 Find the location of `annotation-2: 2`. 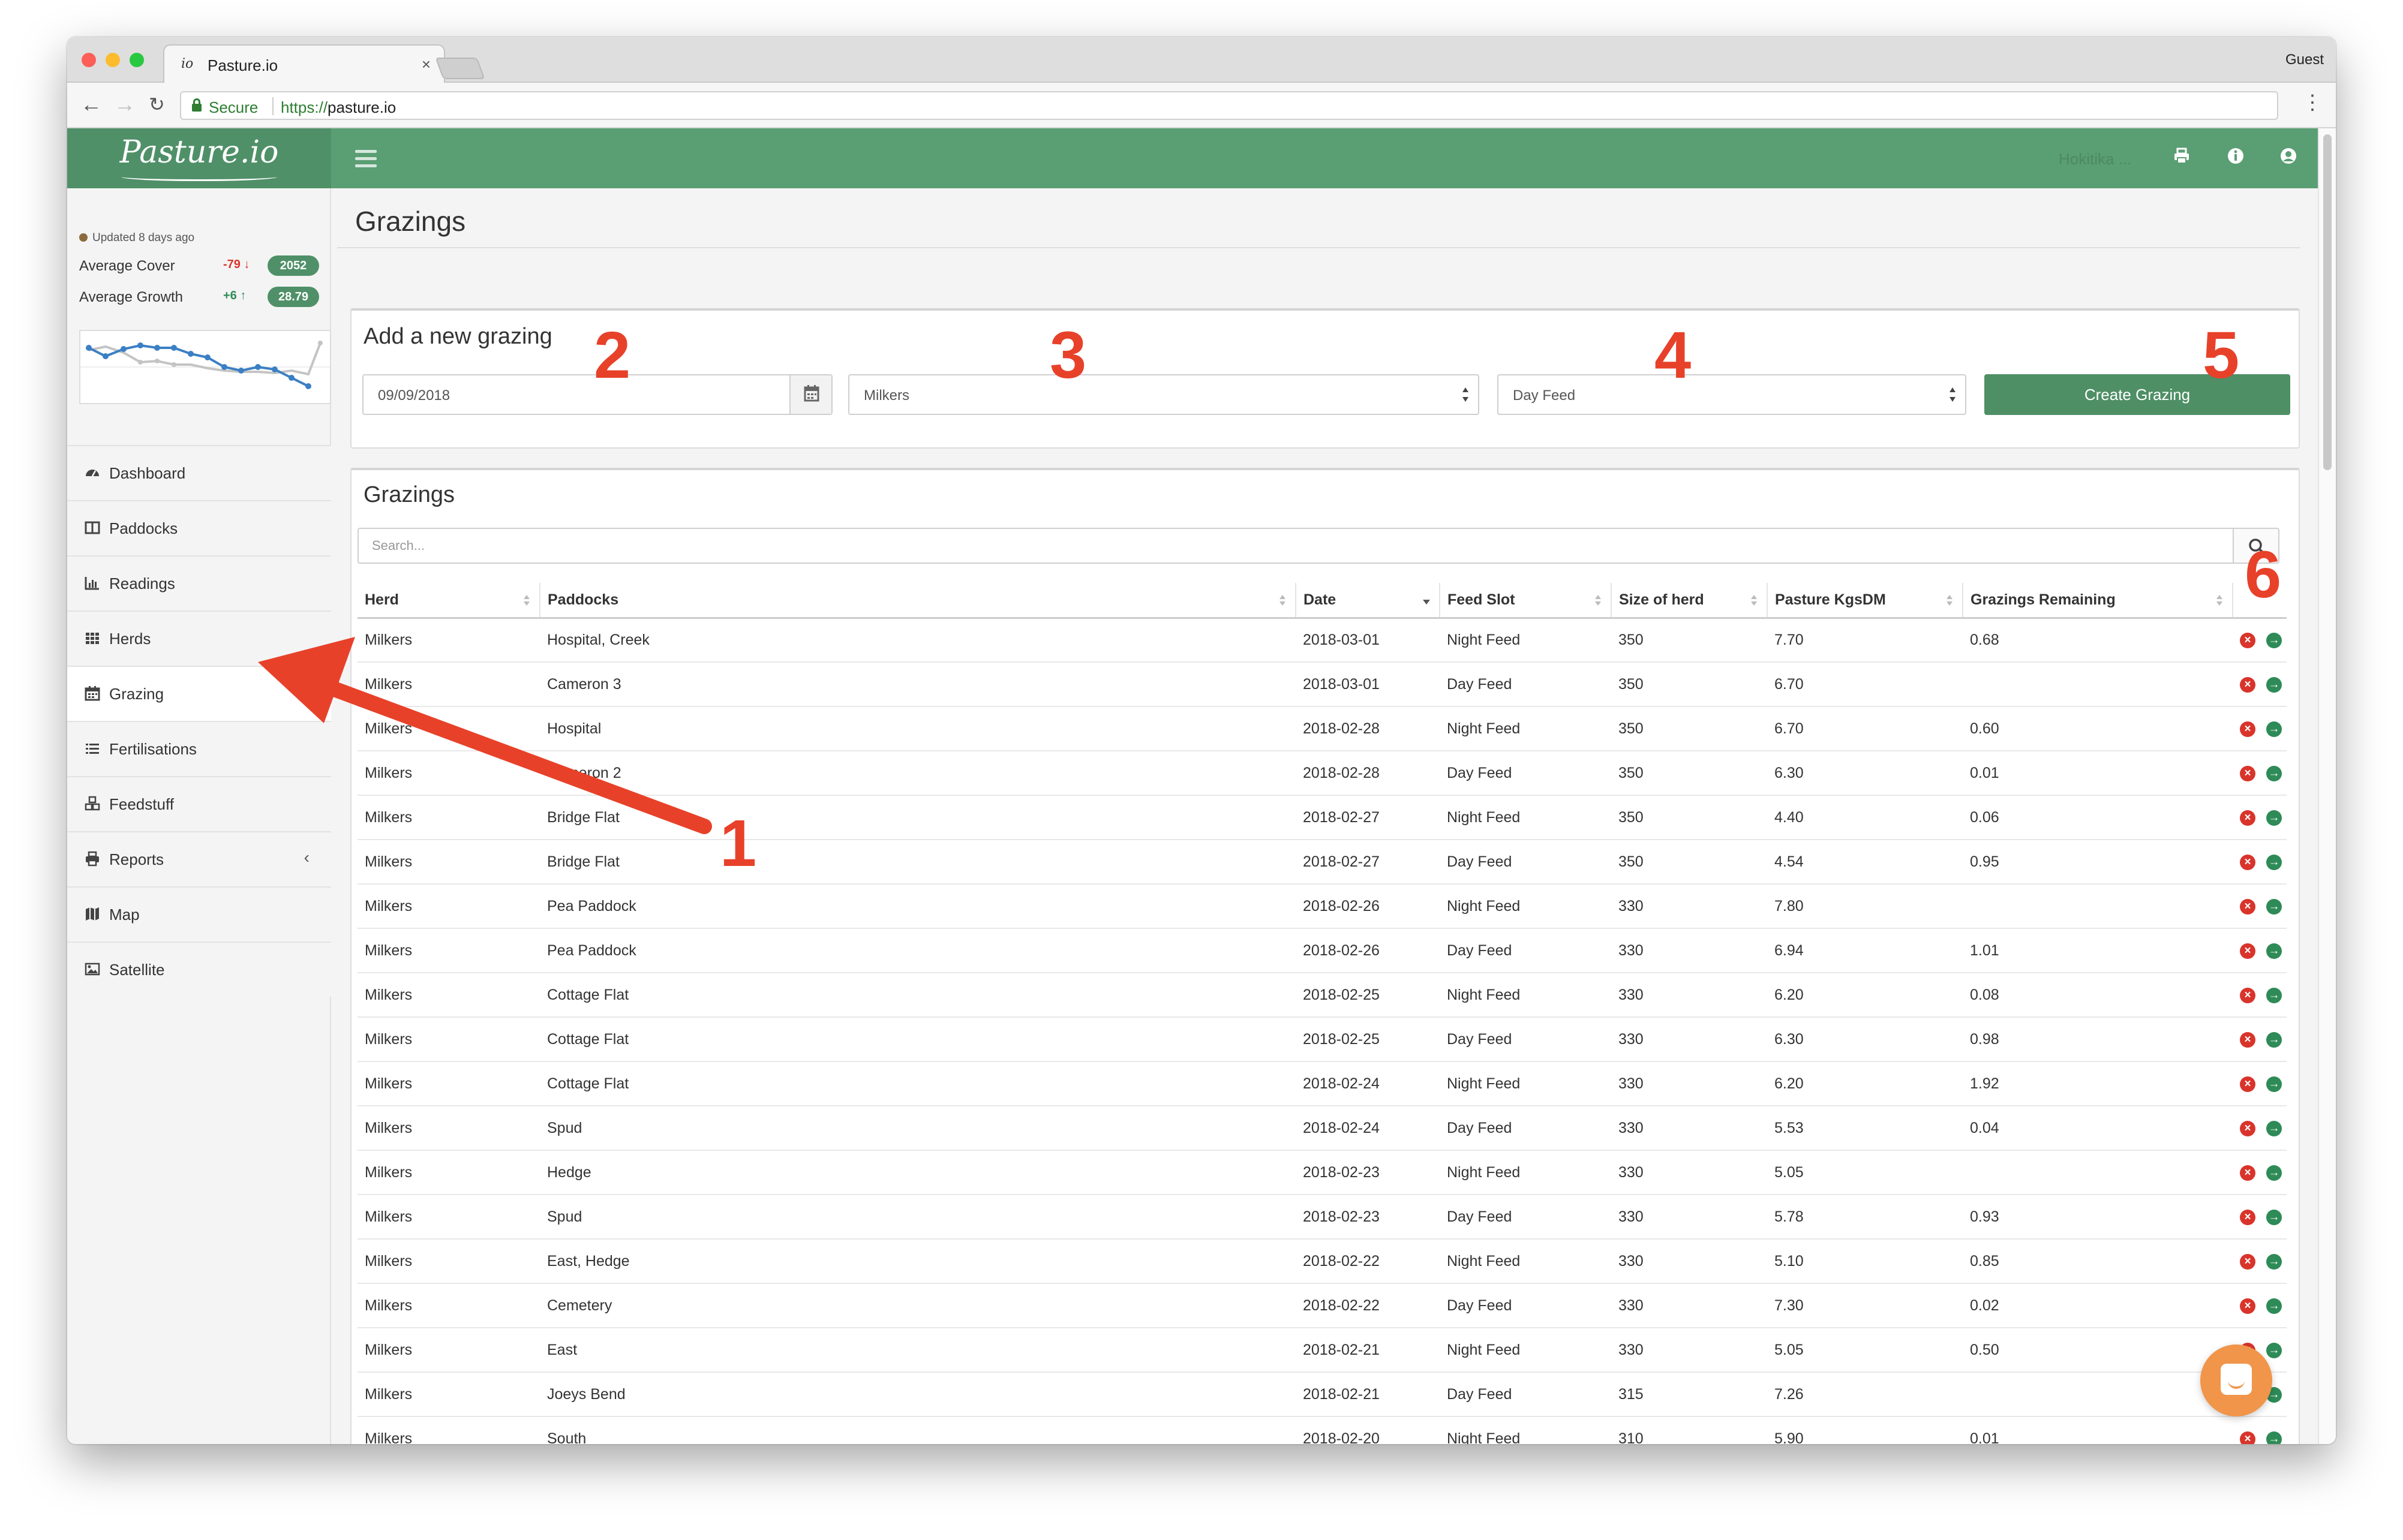

annotation-2: 2 is located at coordinates (612, 355).